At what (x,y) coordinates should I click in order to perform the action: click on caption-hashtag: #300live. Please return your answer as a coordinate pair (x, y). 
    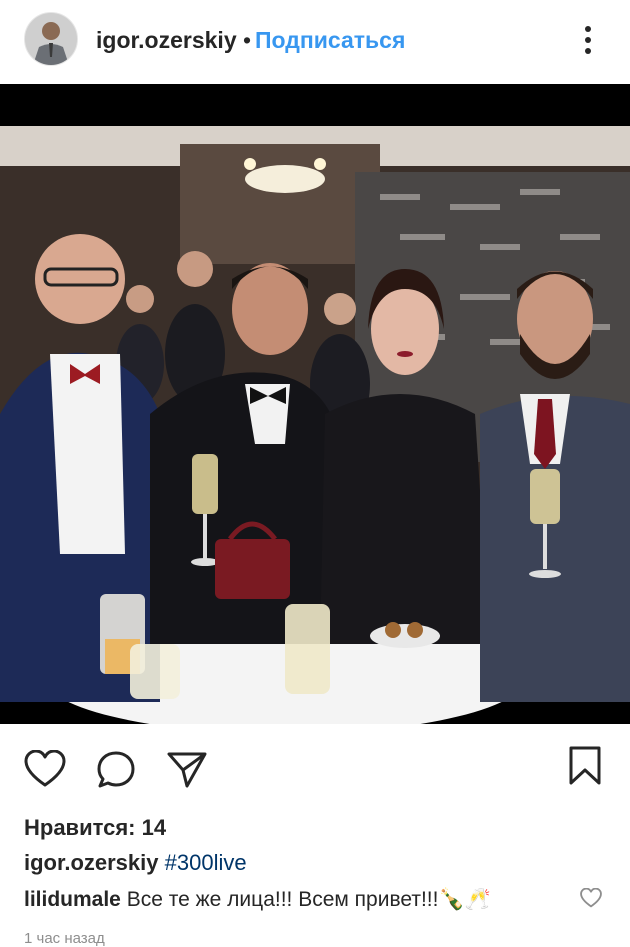
    Looking at the image, I should click on (206, 862).